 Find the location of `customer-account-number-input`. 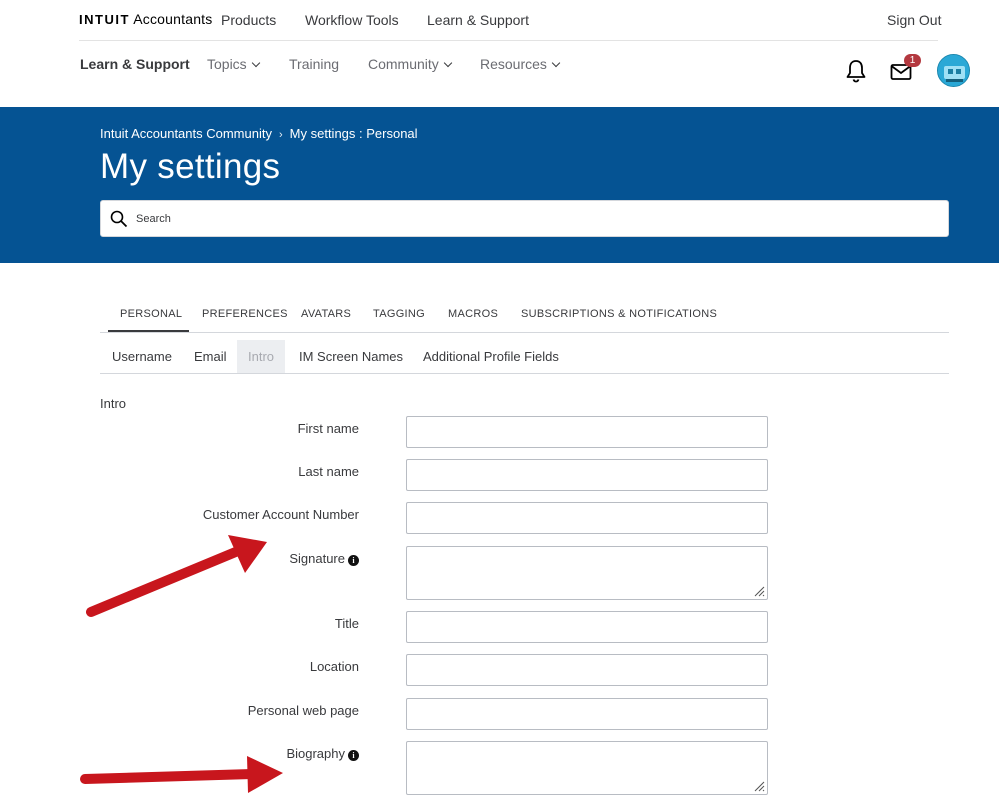

customer-account-number-input is located at coordinates (587, 518).